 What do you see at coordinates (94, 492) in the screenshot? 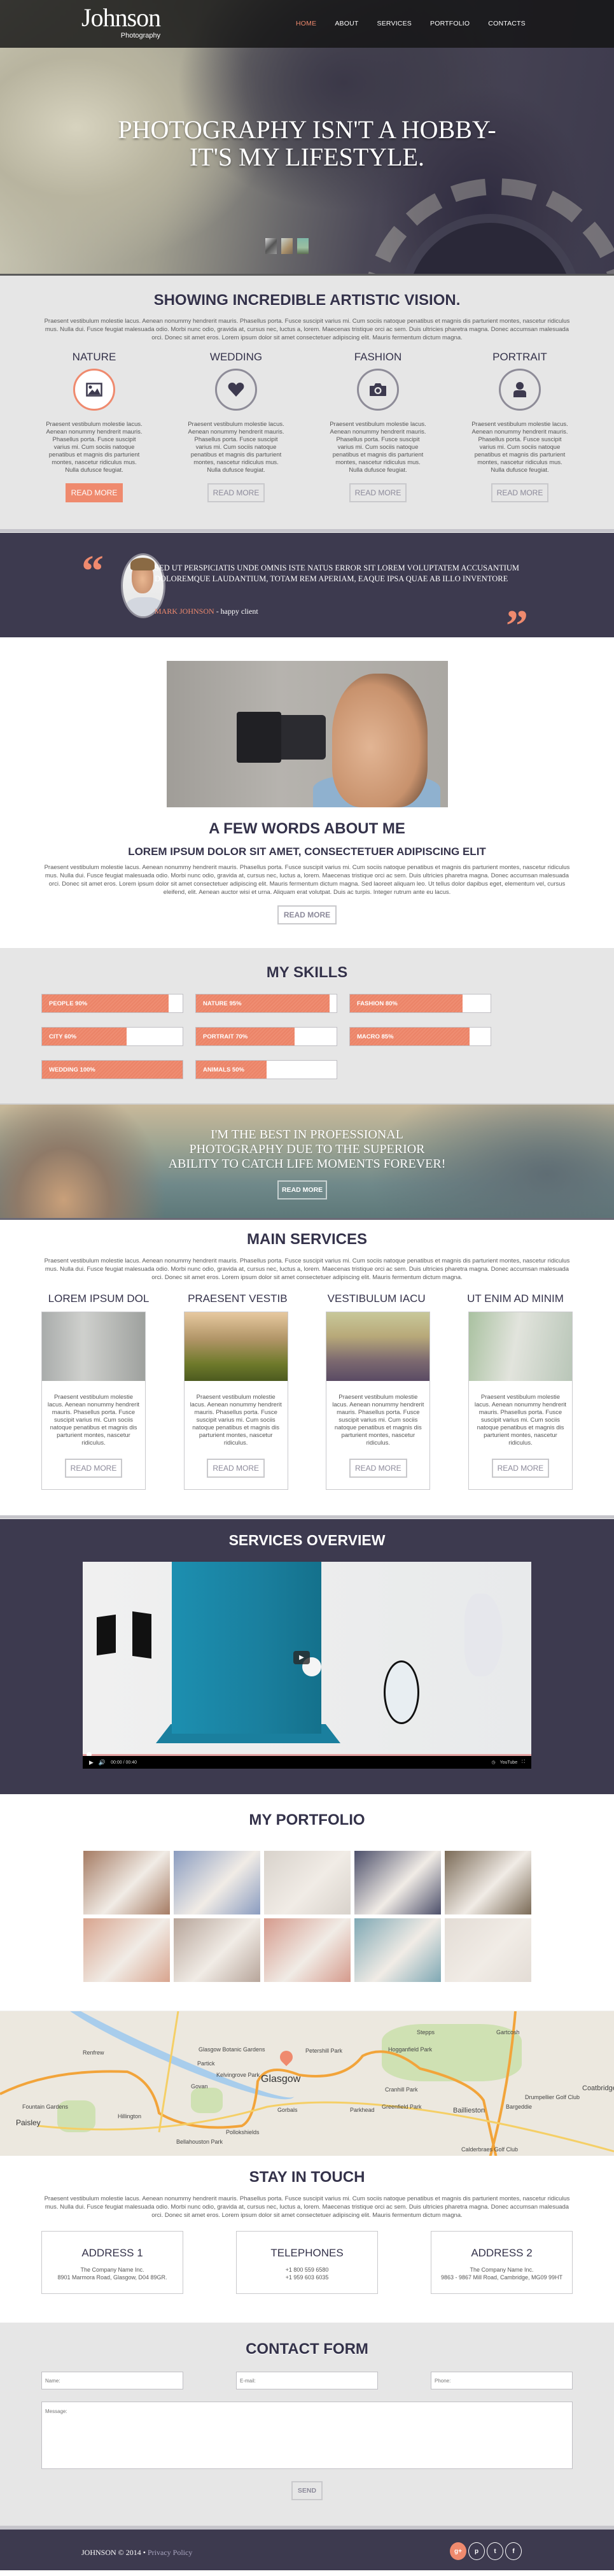
I see `nature-read-more-button: READ MORE` at bounding box center [94, 492].